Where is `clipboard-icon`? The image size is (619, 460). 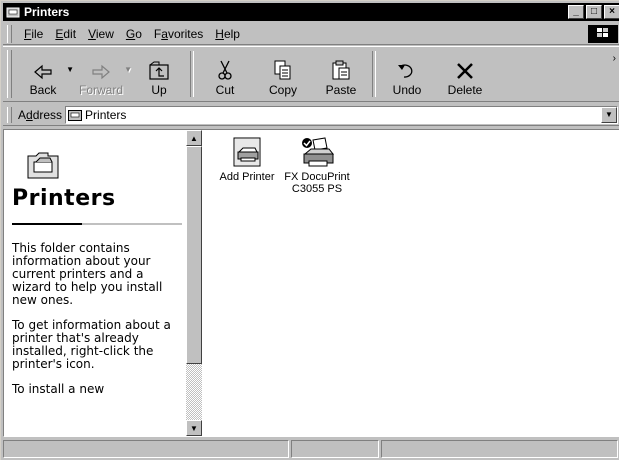
clipboard-icon is located at coordinates (341, 70).